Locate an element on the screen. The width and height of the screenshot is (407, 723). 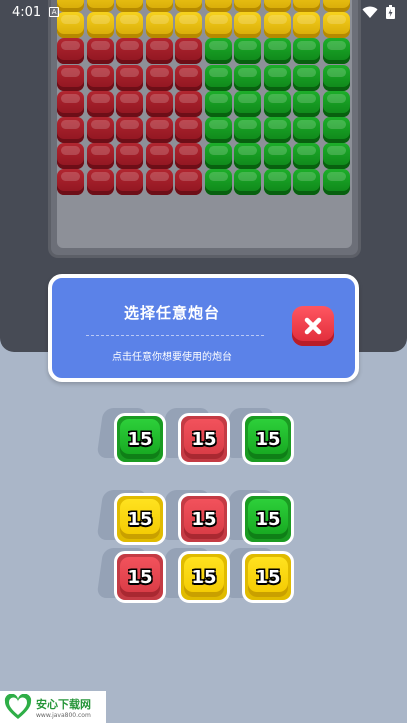
dialog-title: 选择任意炮台 is located at coordinates (171, 313).